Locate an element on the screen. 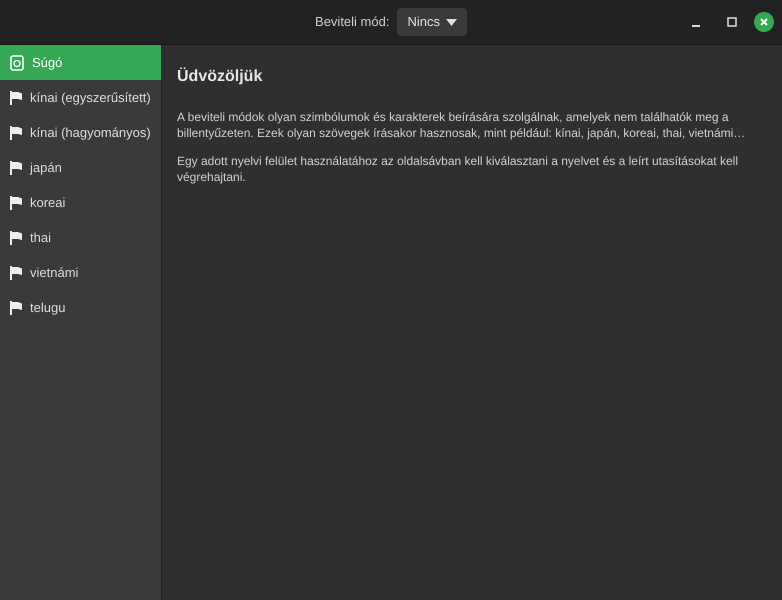  page-title: Üdvözöljük is located at coordinates (220, 76).